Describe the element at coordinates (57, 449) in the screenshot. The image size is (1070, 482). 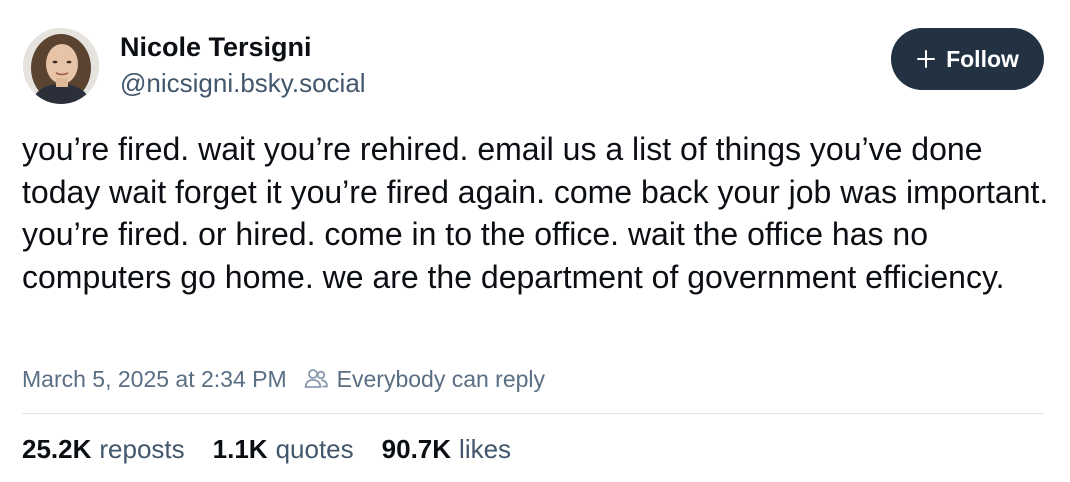
I see `reposts-count: 25.2K` at that location.